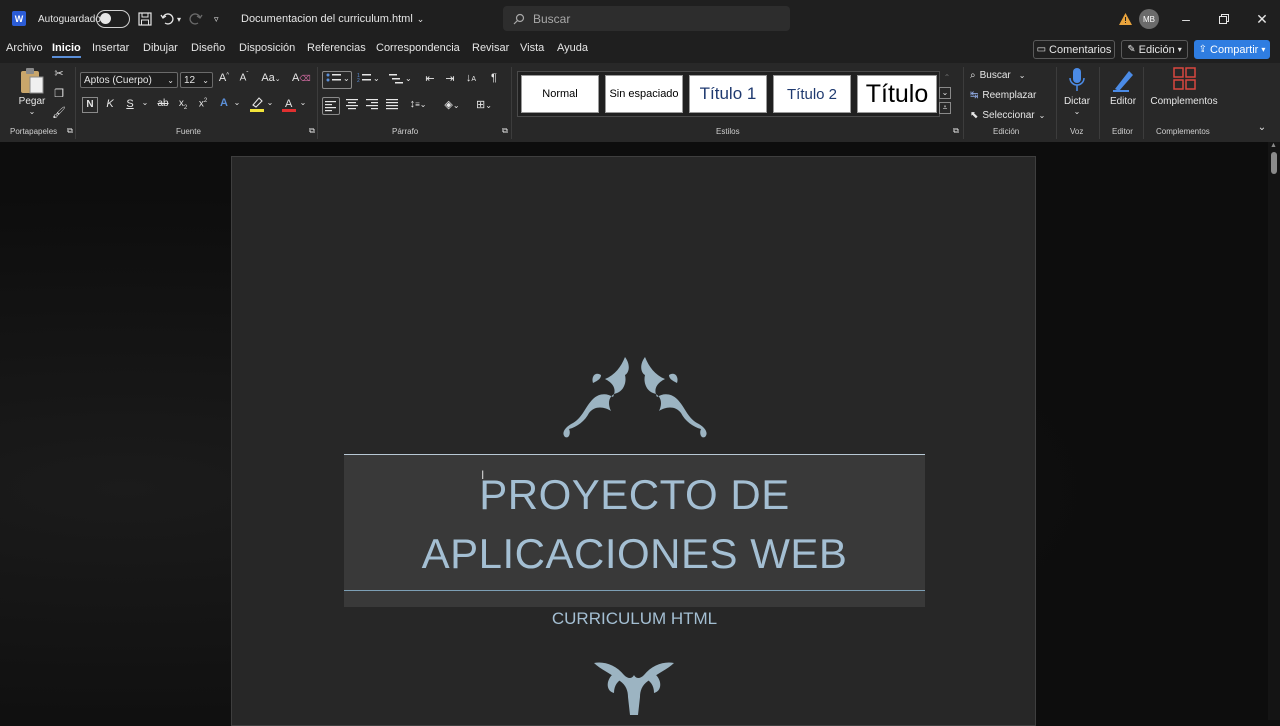  What do you see at coordinates (216, 19) in the screenshot?
I see `customize-toolbar-icon: ▿` at bounding box center [216, 19].